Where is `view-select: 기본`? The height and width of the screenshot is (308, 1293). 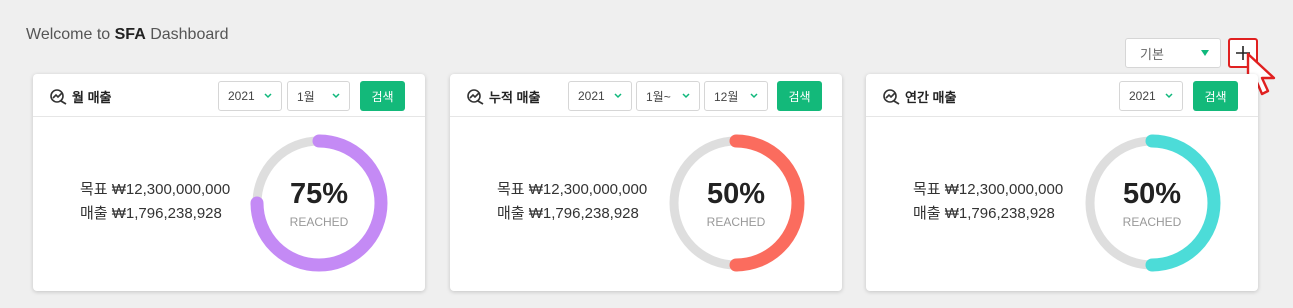
view-select: 기본 is located at coordinates (1173, 53).